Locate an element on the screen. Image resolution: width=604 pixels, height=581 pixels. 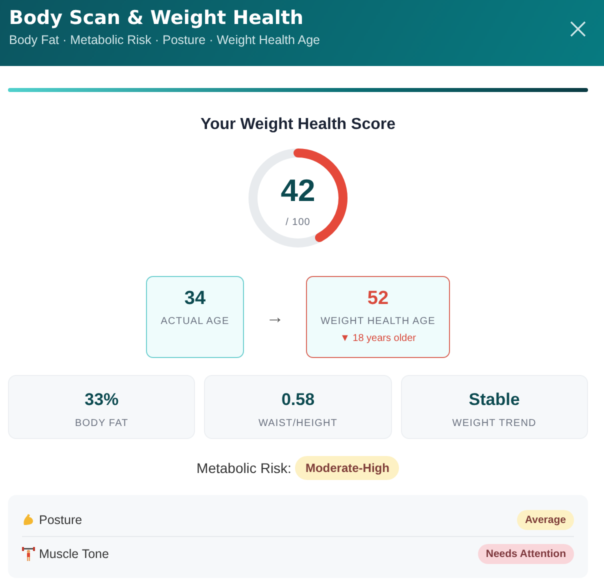
age-value: 52 is located at coordinates (378, 299).